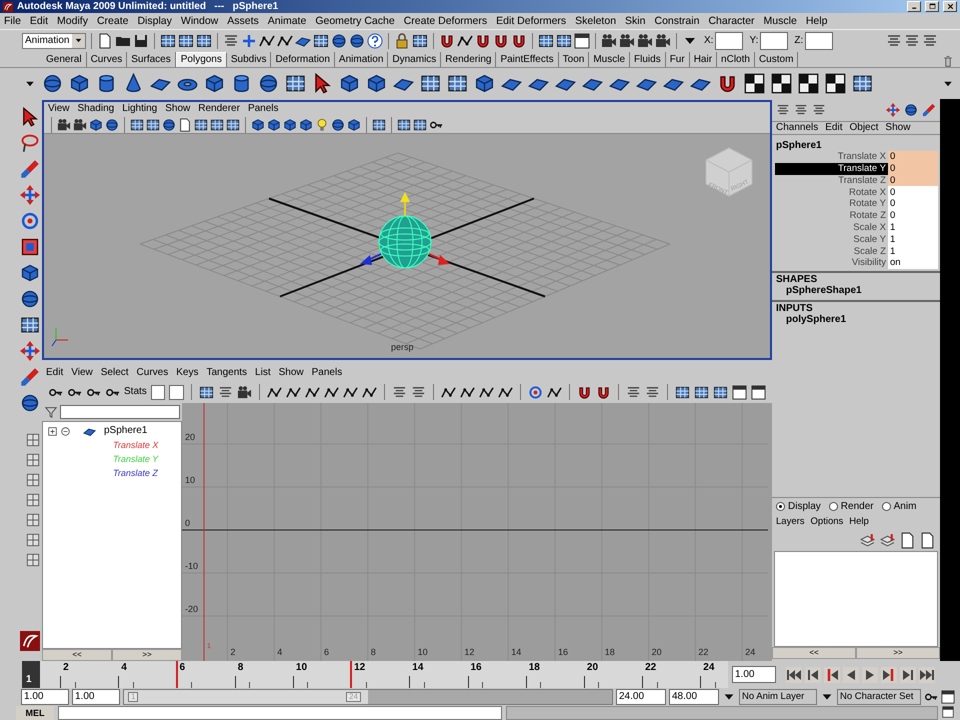 This screenshot has width=960, height=720. Describe the element at coordinates (249, 40) in the screenshot. I see `plus-icon` at that location.